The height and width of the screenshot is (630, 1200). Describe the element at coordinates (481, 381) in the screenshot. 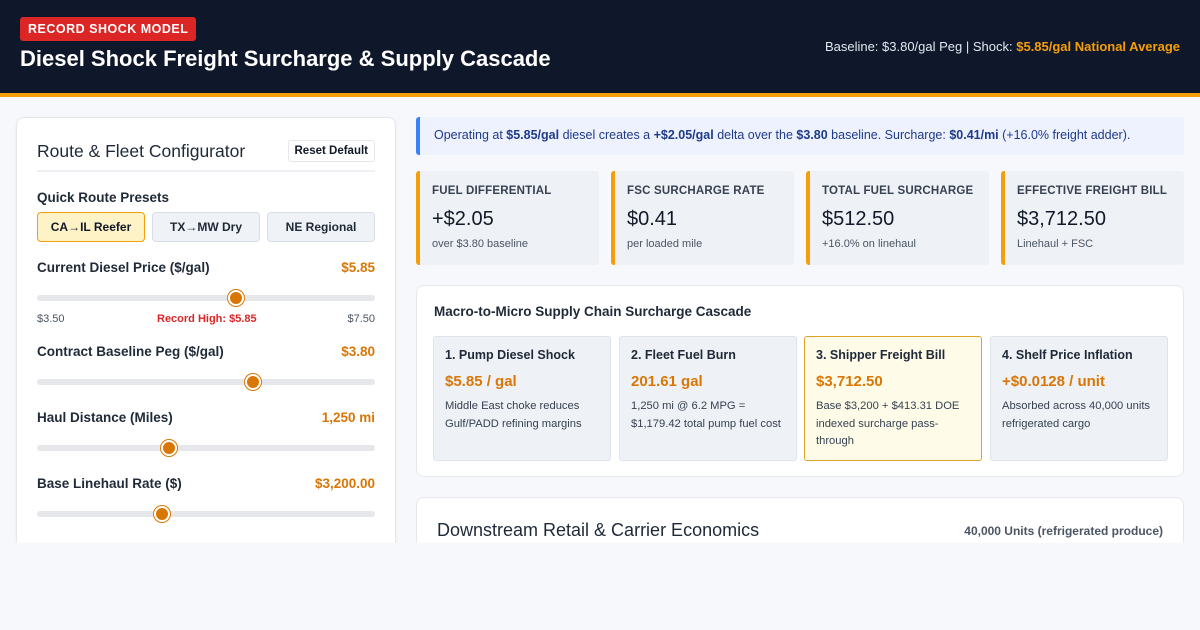

I see `step-value: $5.85 / gal` at that location.